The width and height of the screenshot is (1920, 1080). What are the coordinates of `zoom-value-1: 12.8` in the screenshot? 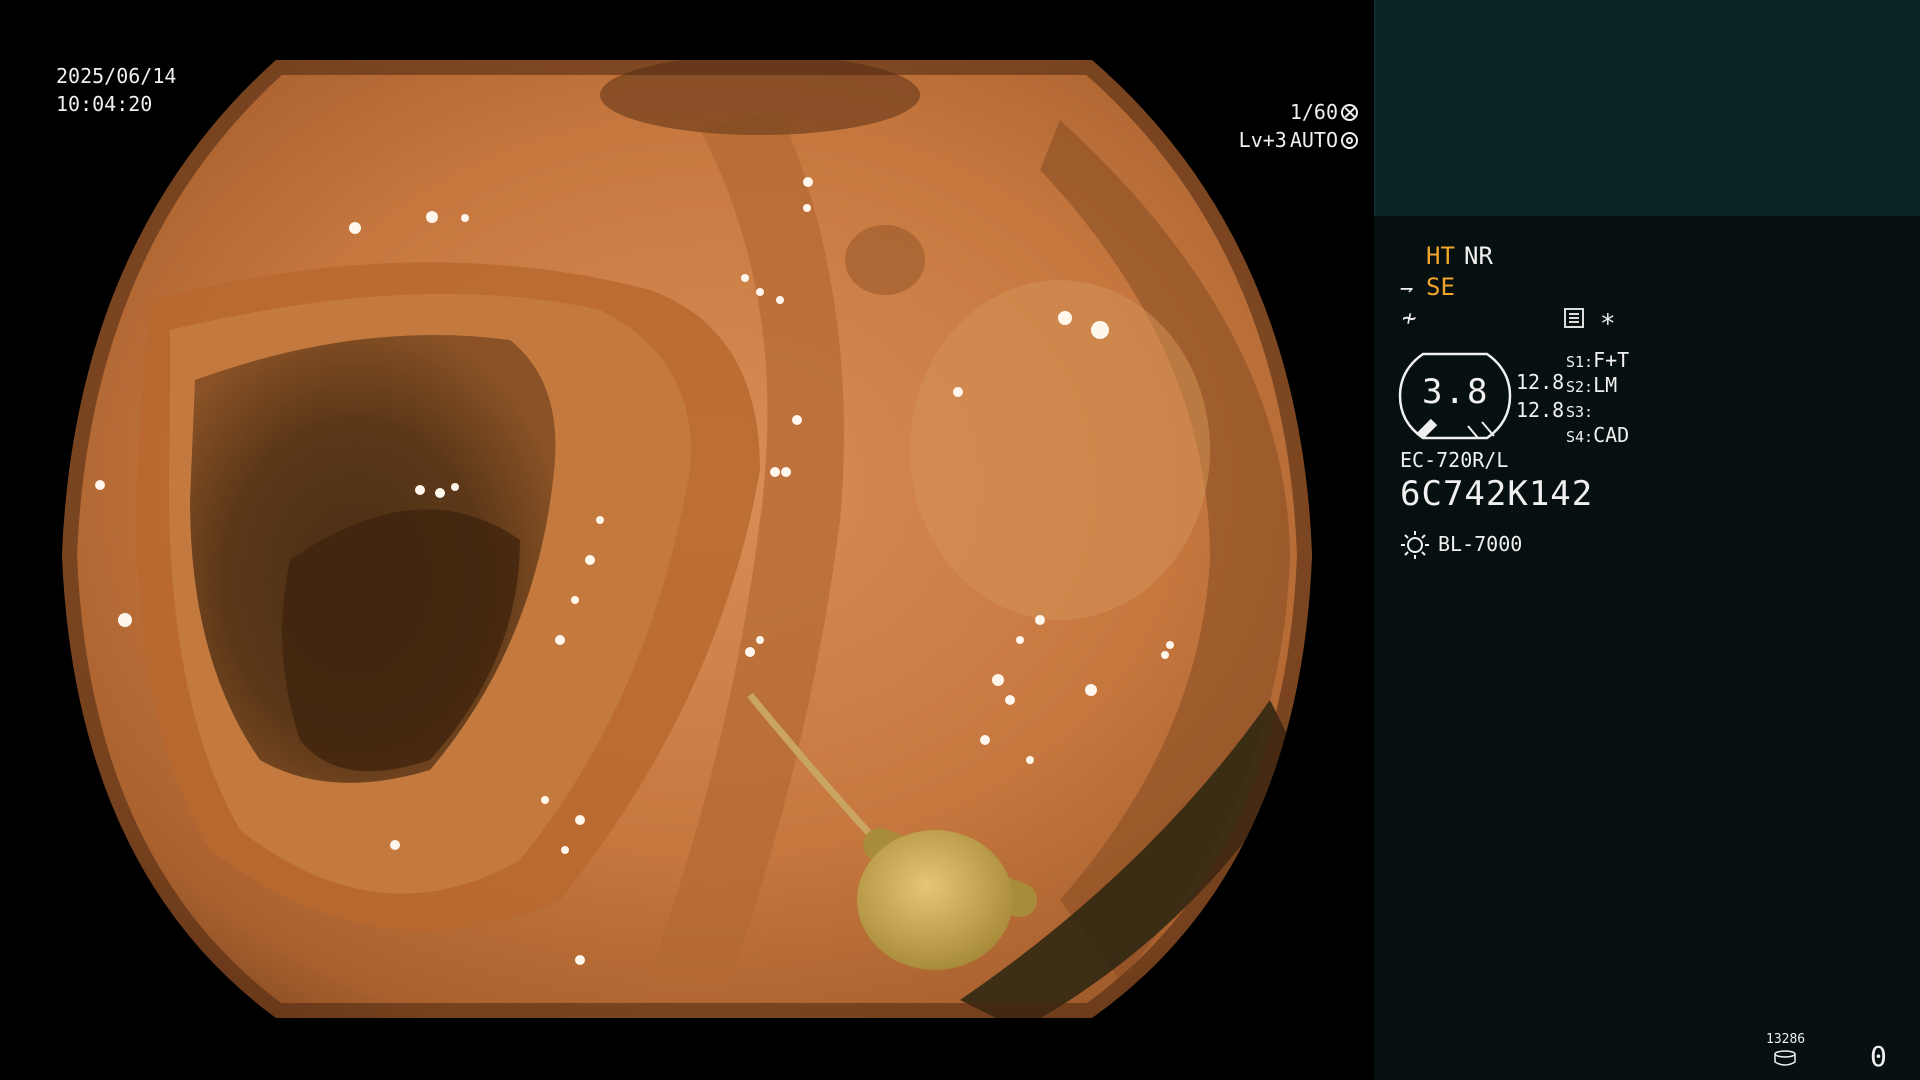 It's located at (1540, 382).